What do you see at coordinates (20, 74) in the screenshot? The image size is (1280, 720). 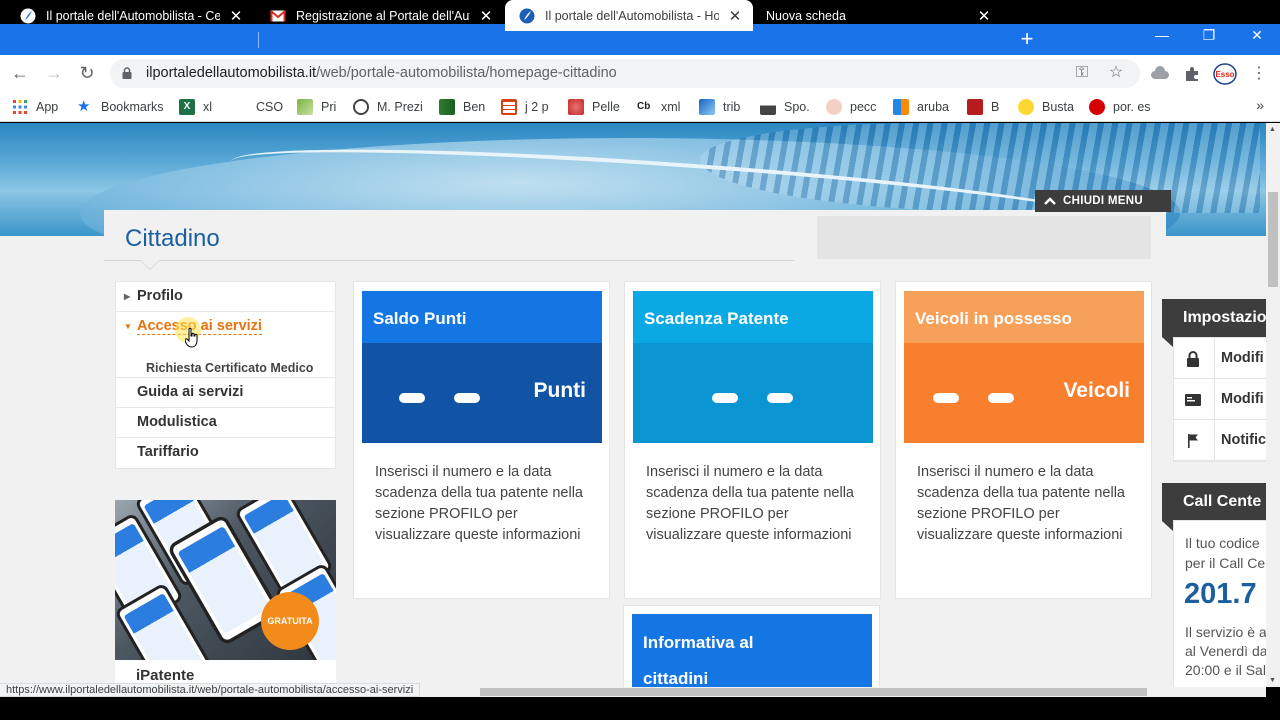 I see `back-arrow-icon: ←` at bounding box center [20, 74].